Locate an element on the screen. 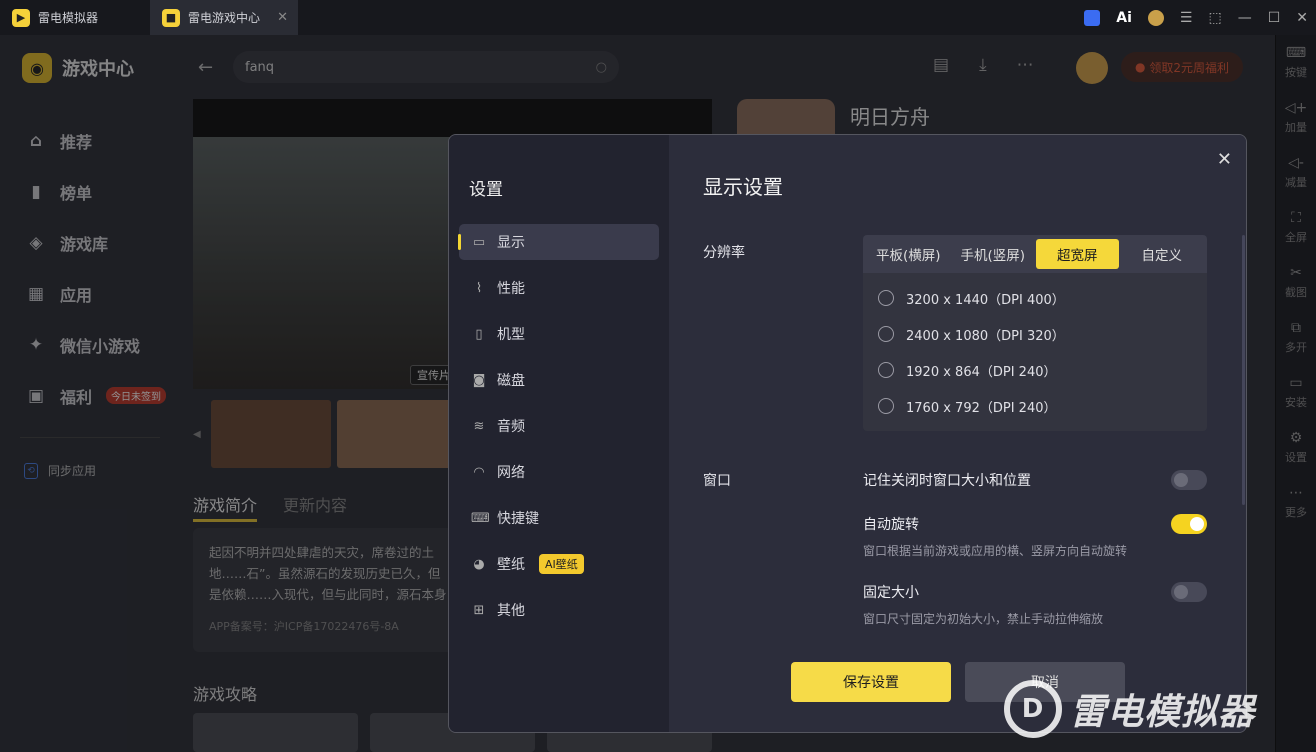 The height and width of the screenshot is (752, 1316). menu-label: 快捷键 is located at coordinates (518, 519).